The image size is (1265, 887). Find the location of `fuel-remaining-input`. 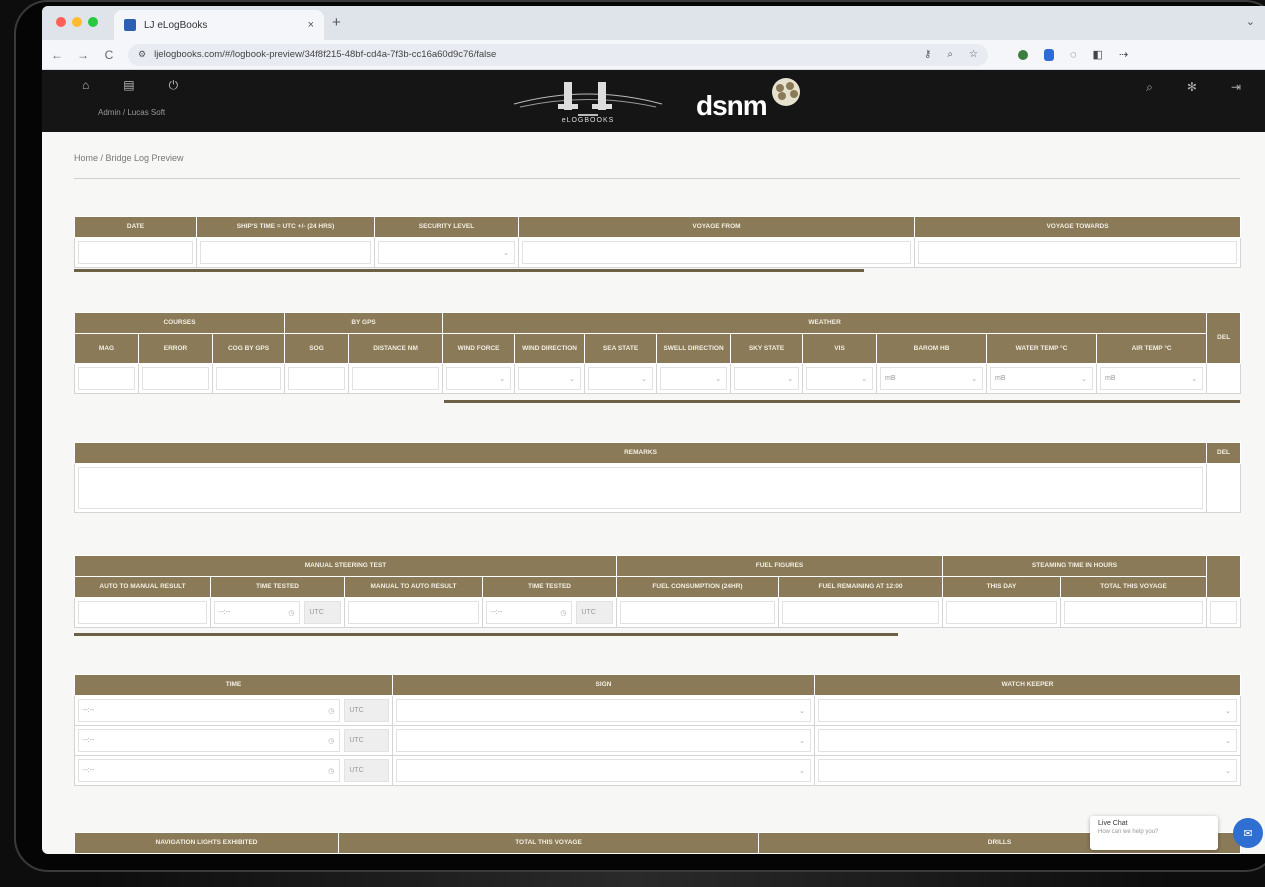

fuel-remaining-input is located at coordinates (860, 612).